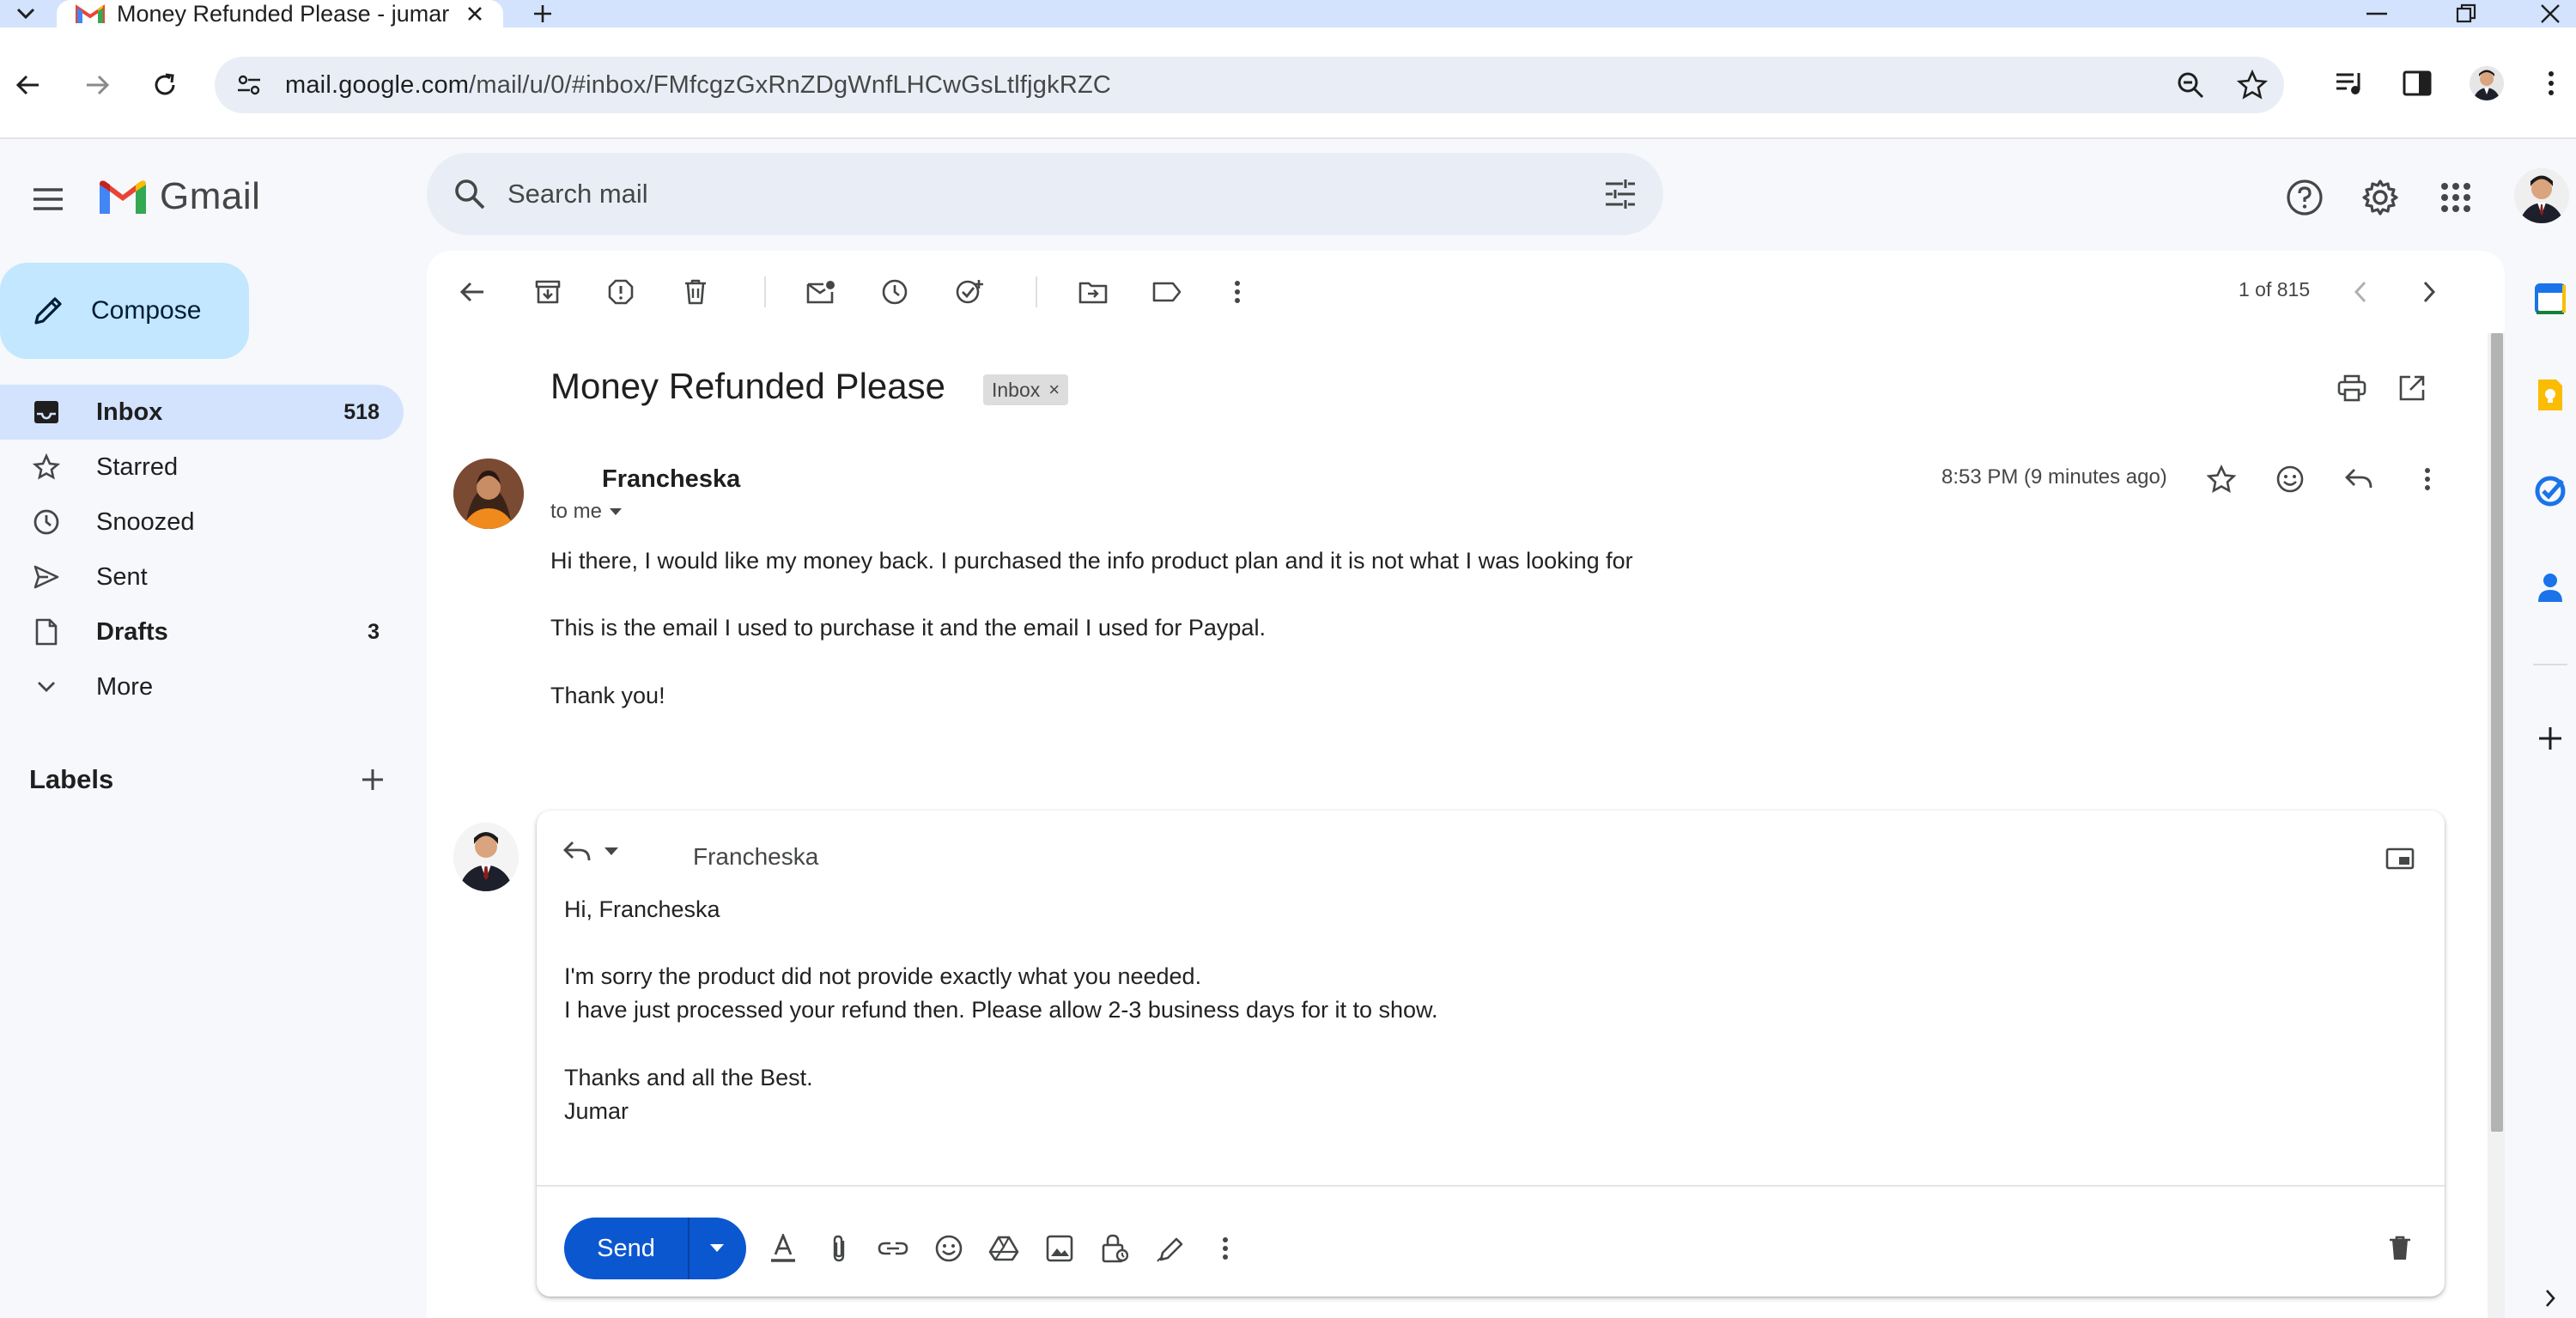 Image resolution: width=2576 pixels, height=1318 pixels. I want to click on zoom-icon, so click(2190, 85).